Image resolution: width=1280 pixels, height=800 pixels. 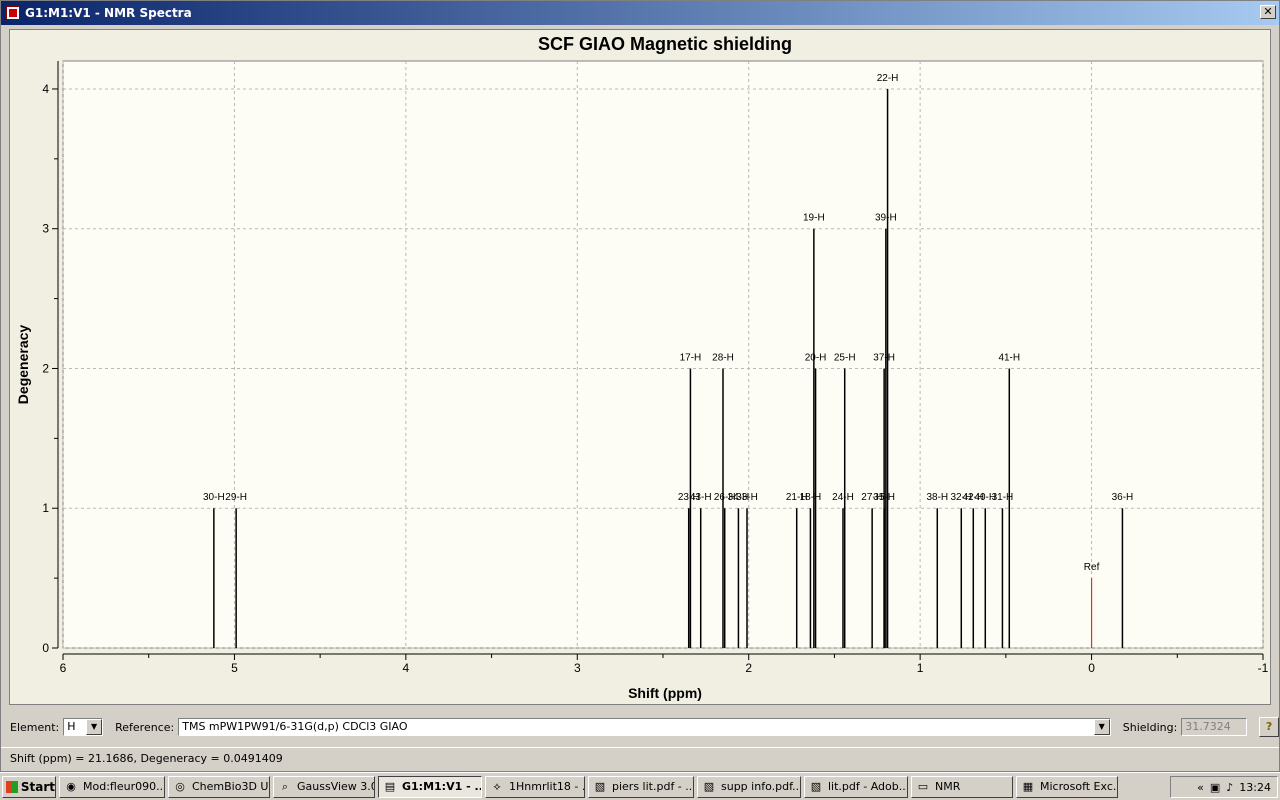 What do you see at coordinates (1200, 787) in the screenshot?
I see `expand-tray-icon: «` at bounding box center [1200, 787].